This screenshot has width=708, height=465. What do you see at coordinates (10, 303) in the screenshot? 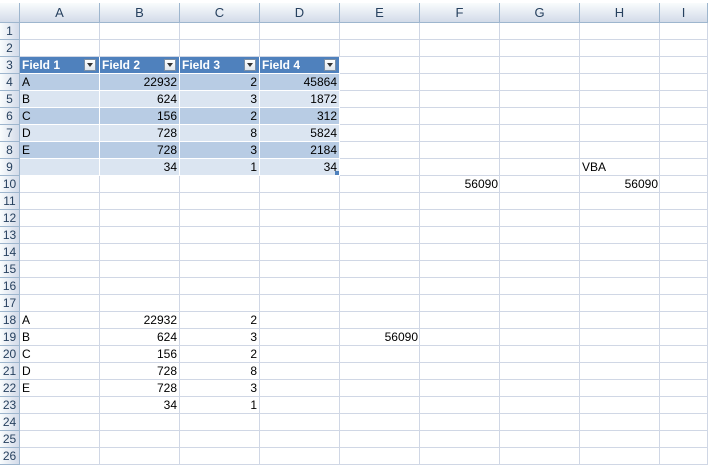
I see `row-header-17: 17` at bounding box center [10, 303].